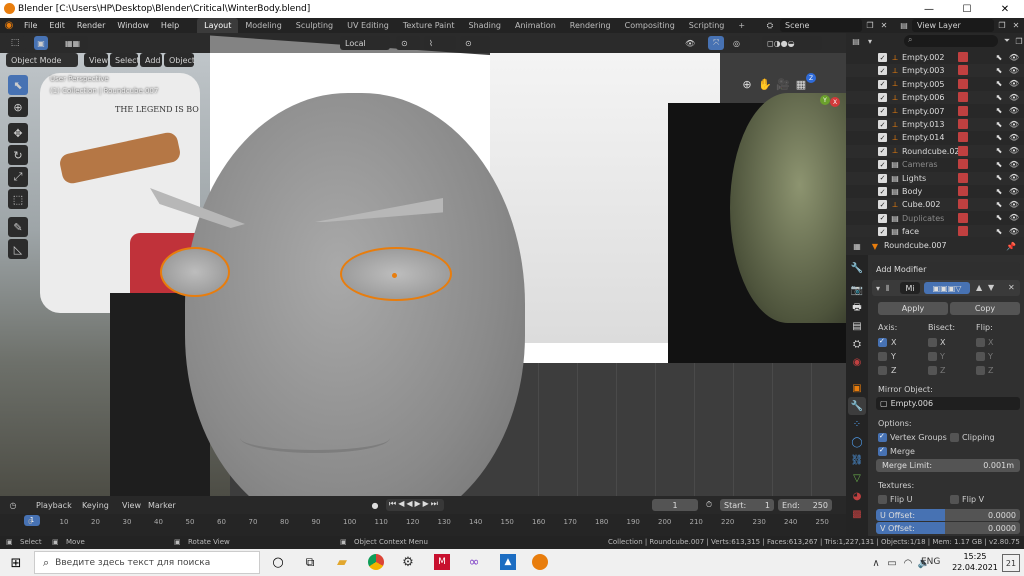  What do you see at coordinates (985, 308) in the screenshot?
I see `copy-button: Copy` at bounding box center [985, 308].